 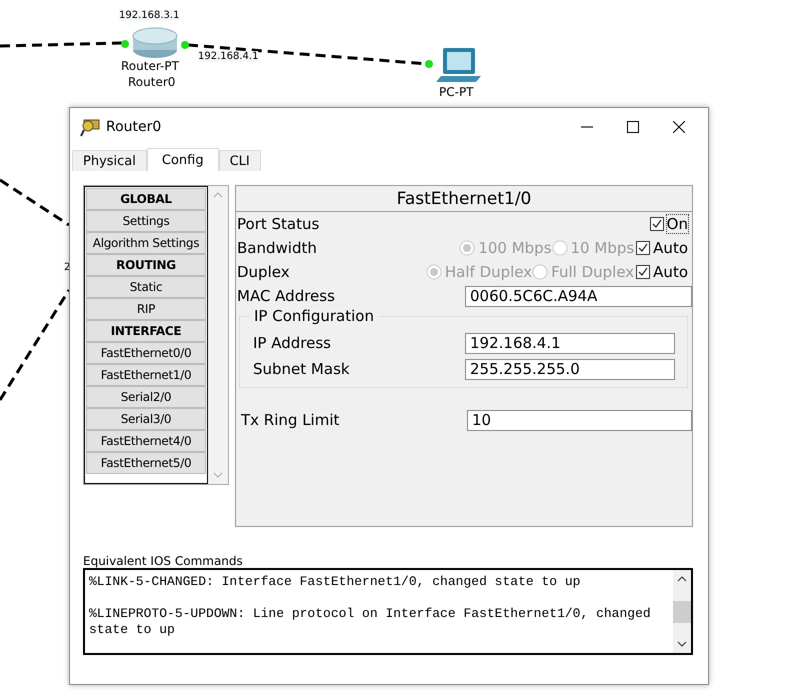 I want to click on field-label: Port Status, so click(x=278, y=224).